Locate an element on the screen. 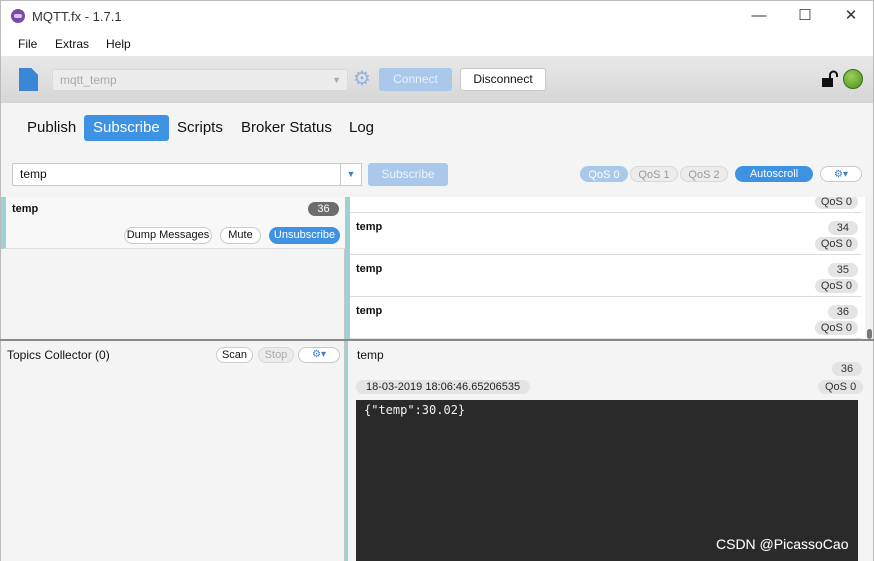  subscribe-button: Subscribe is located at coordinates (408, 174).